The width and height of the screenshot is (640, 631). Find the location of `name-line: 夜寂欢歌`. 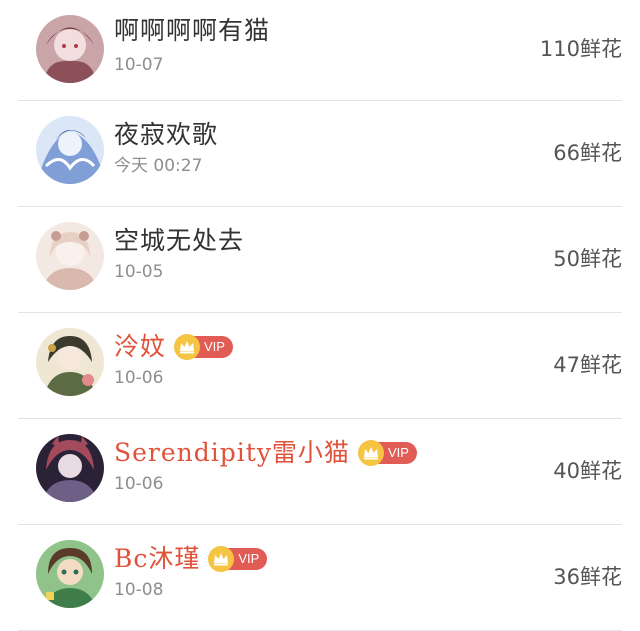

name-line: 夜寂欢歌 is located at coordinates (166, 135).